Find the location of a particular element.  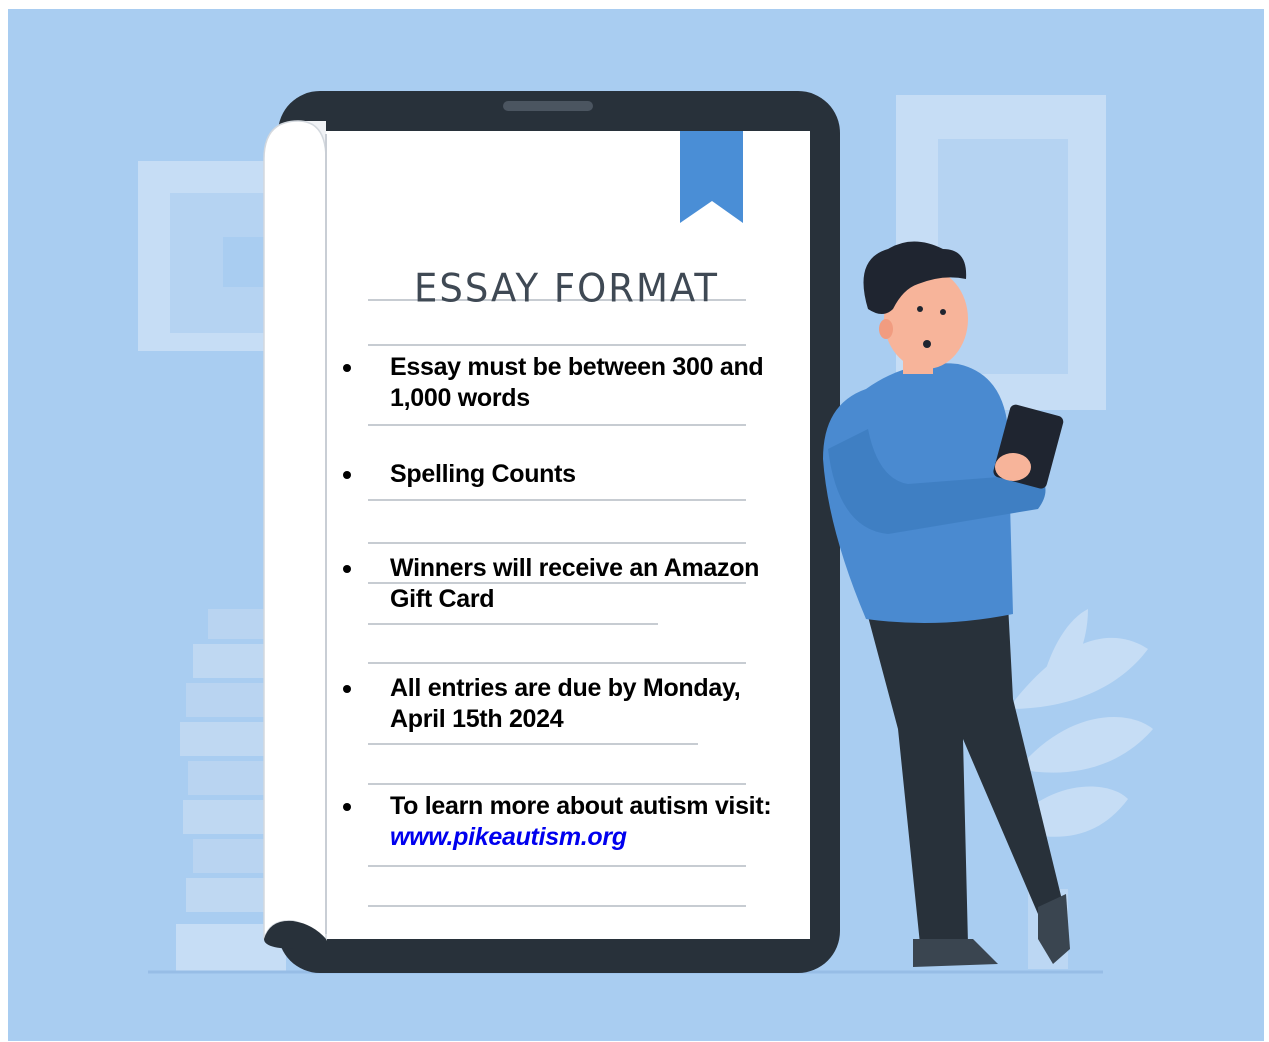

list-item-text: Spelling Counts is located at coordinates (483, 474).